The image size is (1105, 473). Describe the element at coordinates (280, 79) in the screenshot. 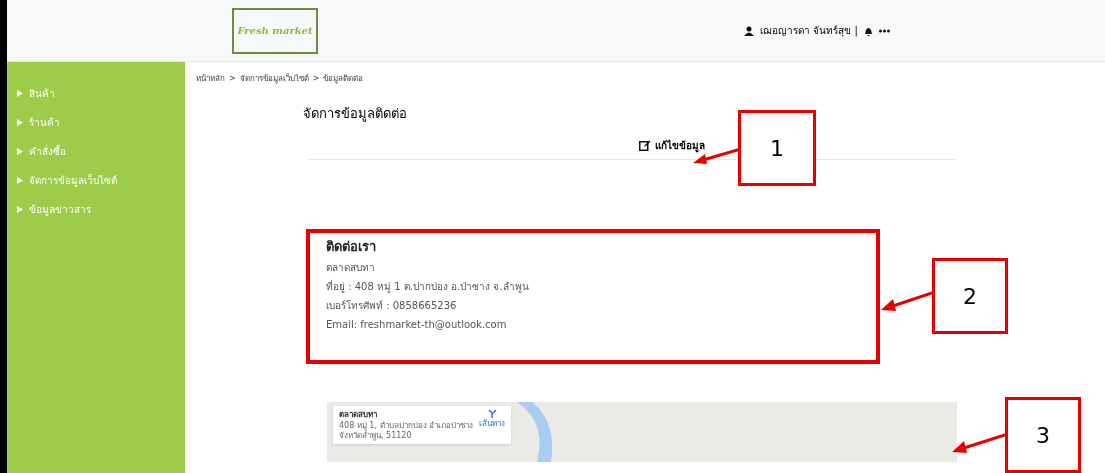

I see `breadcrumb: หน้าหลัก > จัดการข้อมูลเว็บไซต์ > ข้อมูลติดต่อ` at that location.